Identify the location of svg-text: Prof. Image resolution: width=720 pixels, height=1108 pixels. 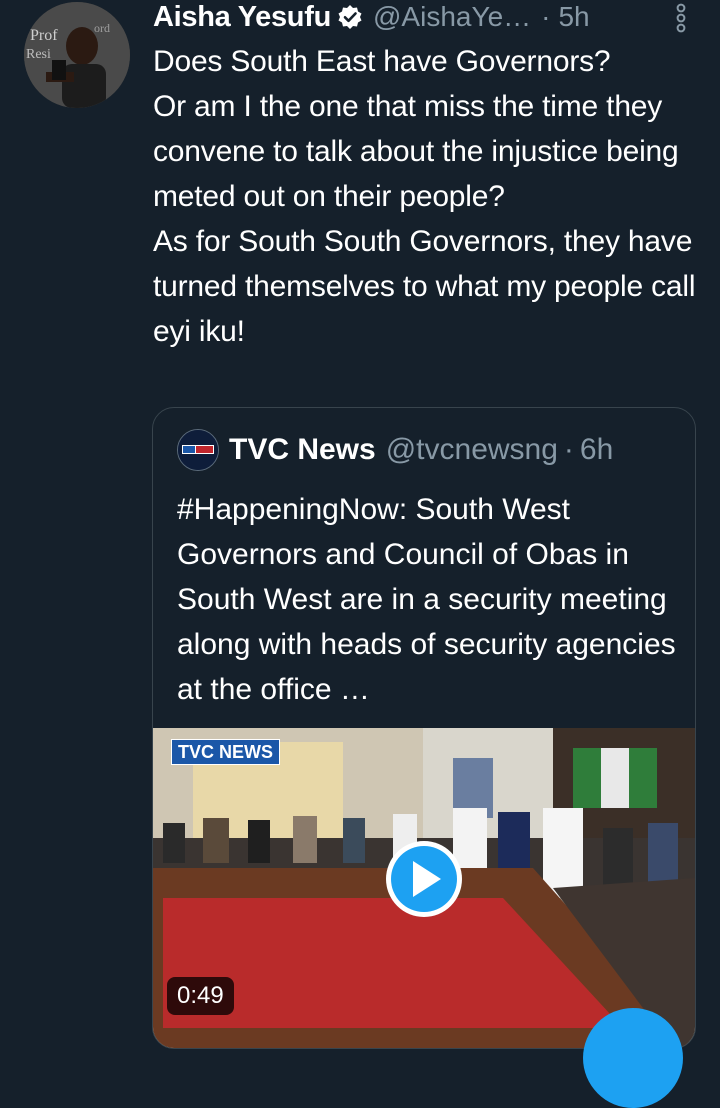
(44, 35).